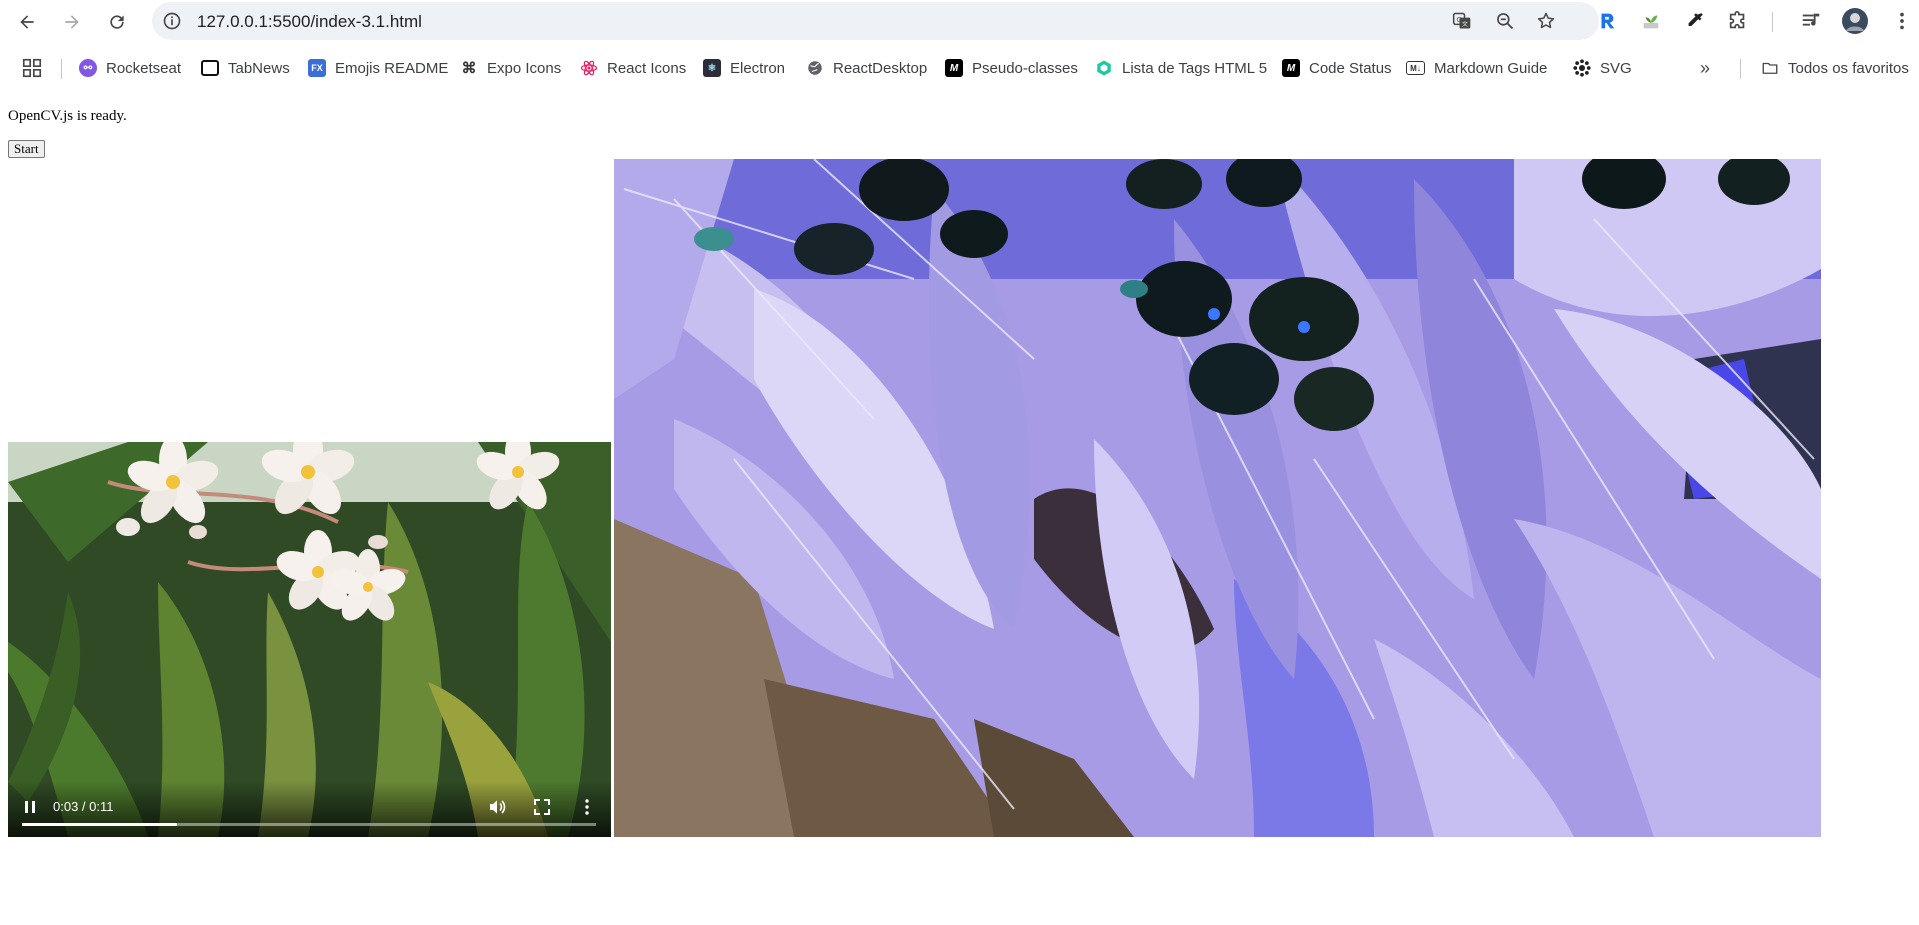  I want to click on url-text: 127.0.0.1:5500/index-3.1.html, so click(309, 21).